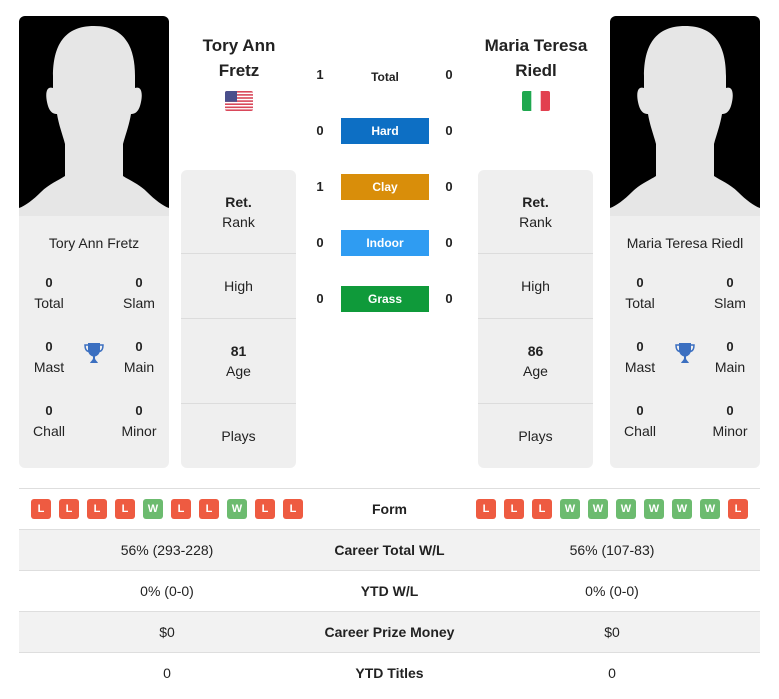  I want to click on prize-money-row: $0 Career Prize Money $0, so click(389, 631).